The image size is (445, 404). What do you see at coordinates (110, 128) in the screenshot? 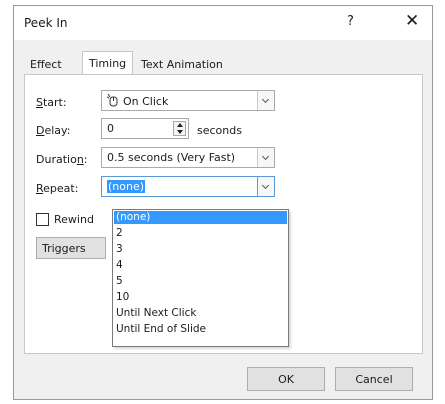
I see `delay-value: 0` at bounding box center [110, 128].